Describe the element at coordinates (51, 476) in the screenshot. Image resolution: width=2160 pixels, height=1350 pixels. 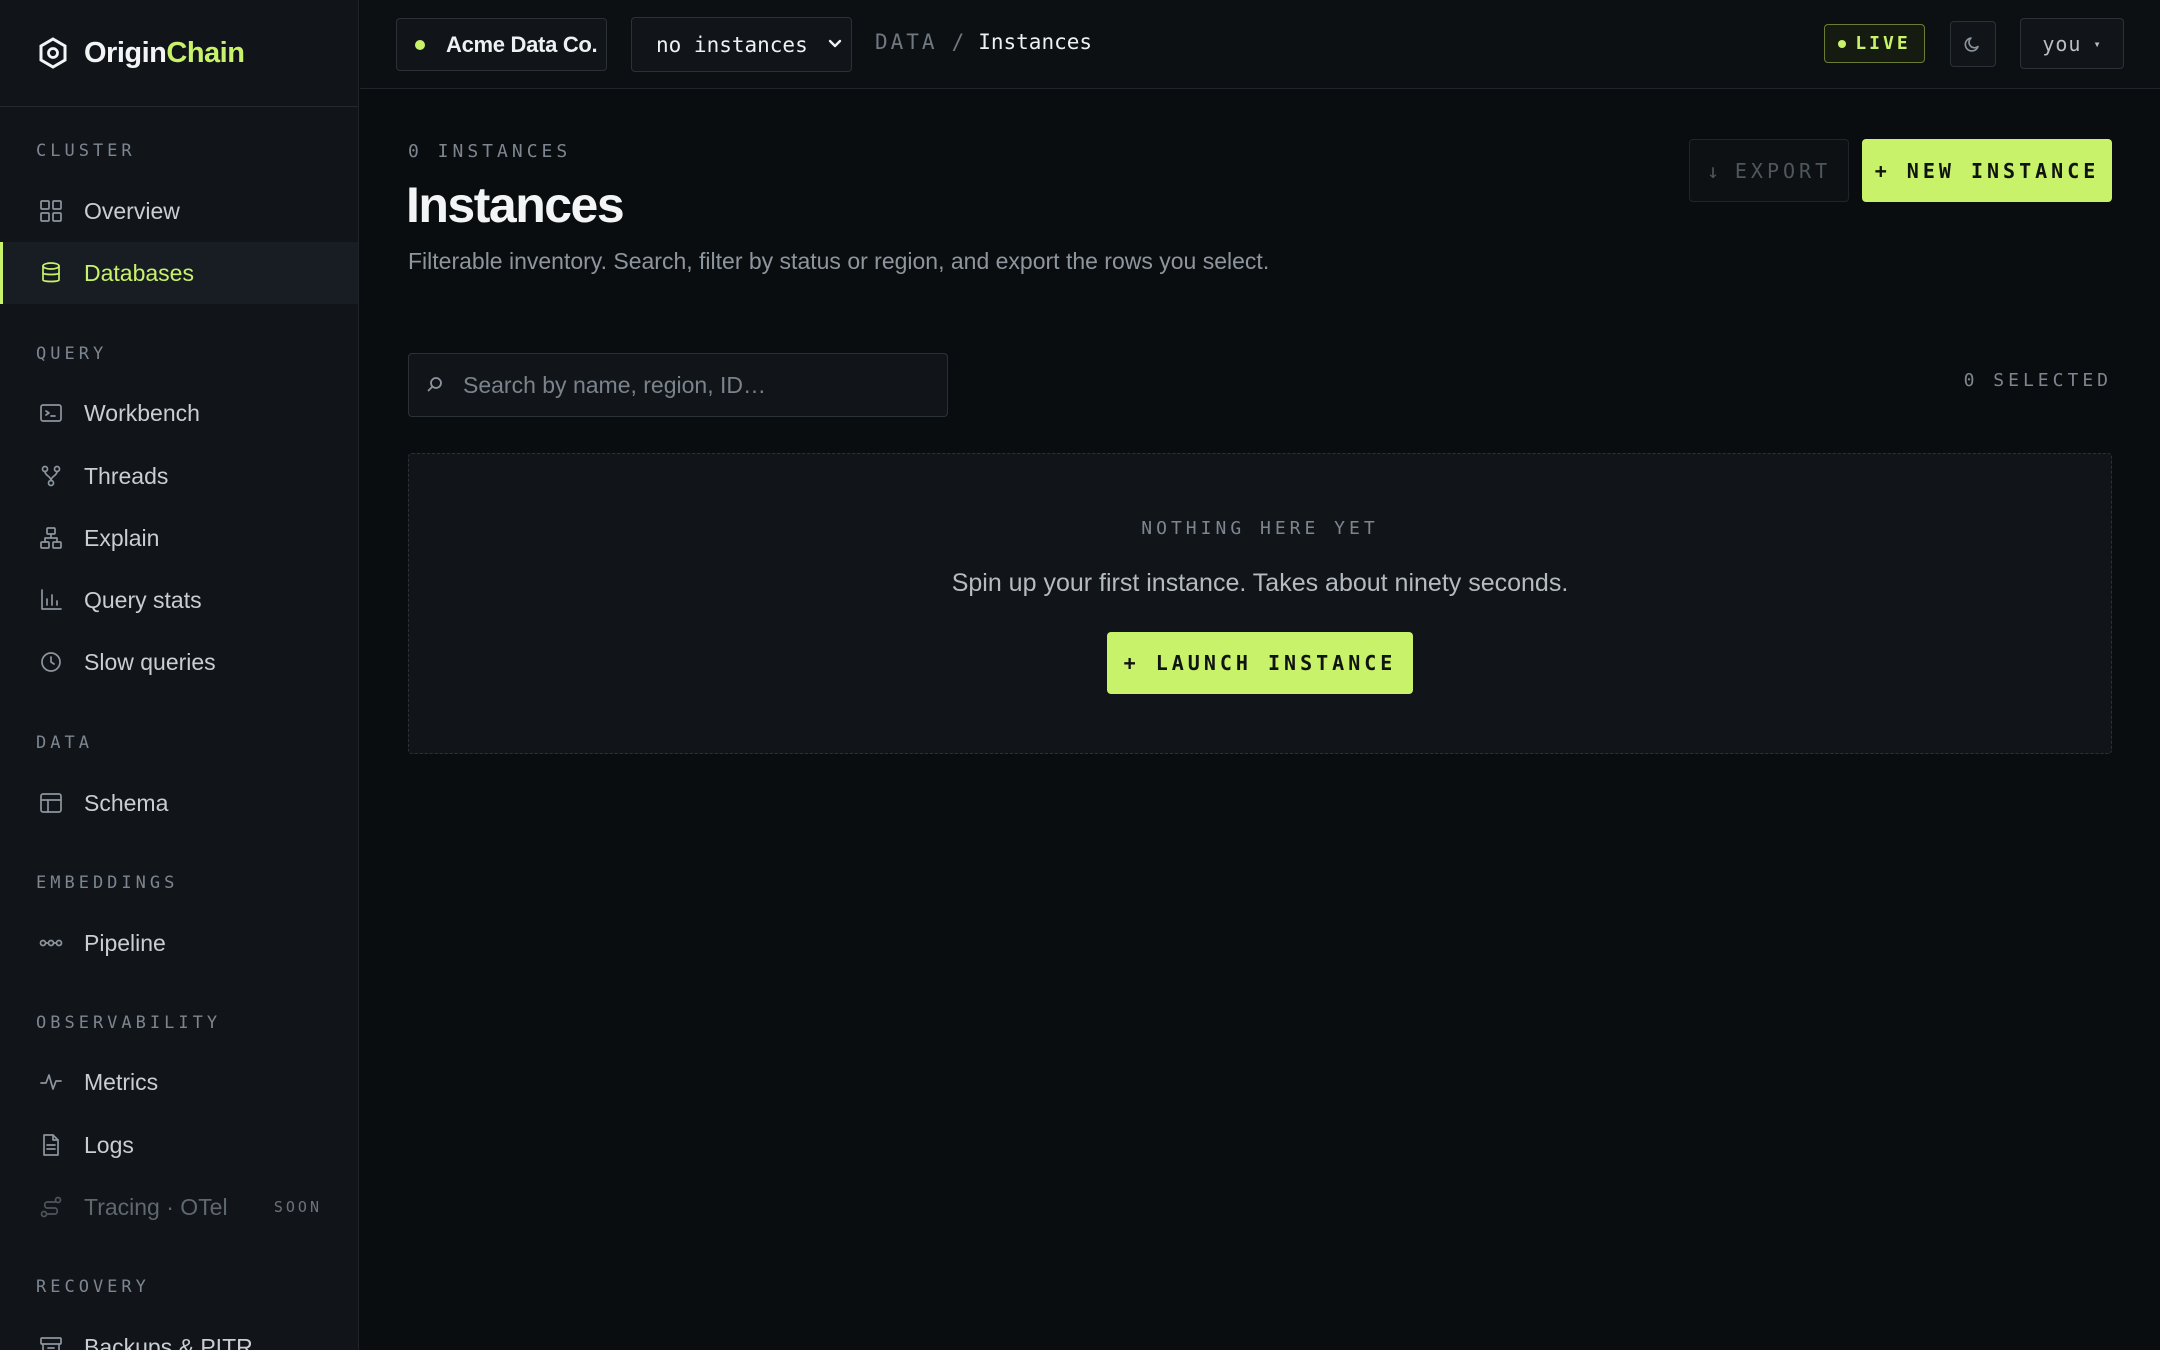
I see `fork-icon` at that location.